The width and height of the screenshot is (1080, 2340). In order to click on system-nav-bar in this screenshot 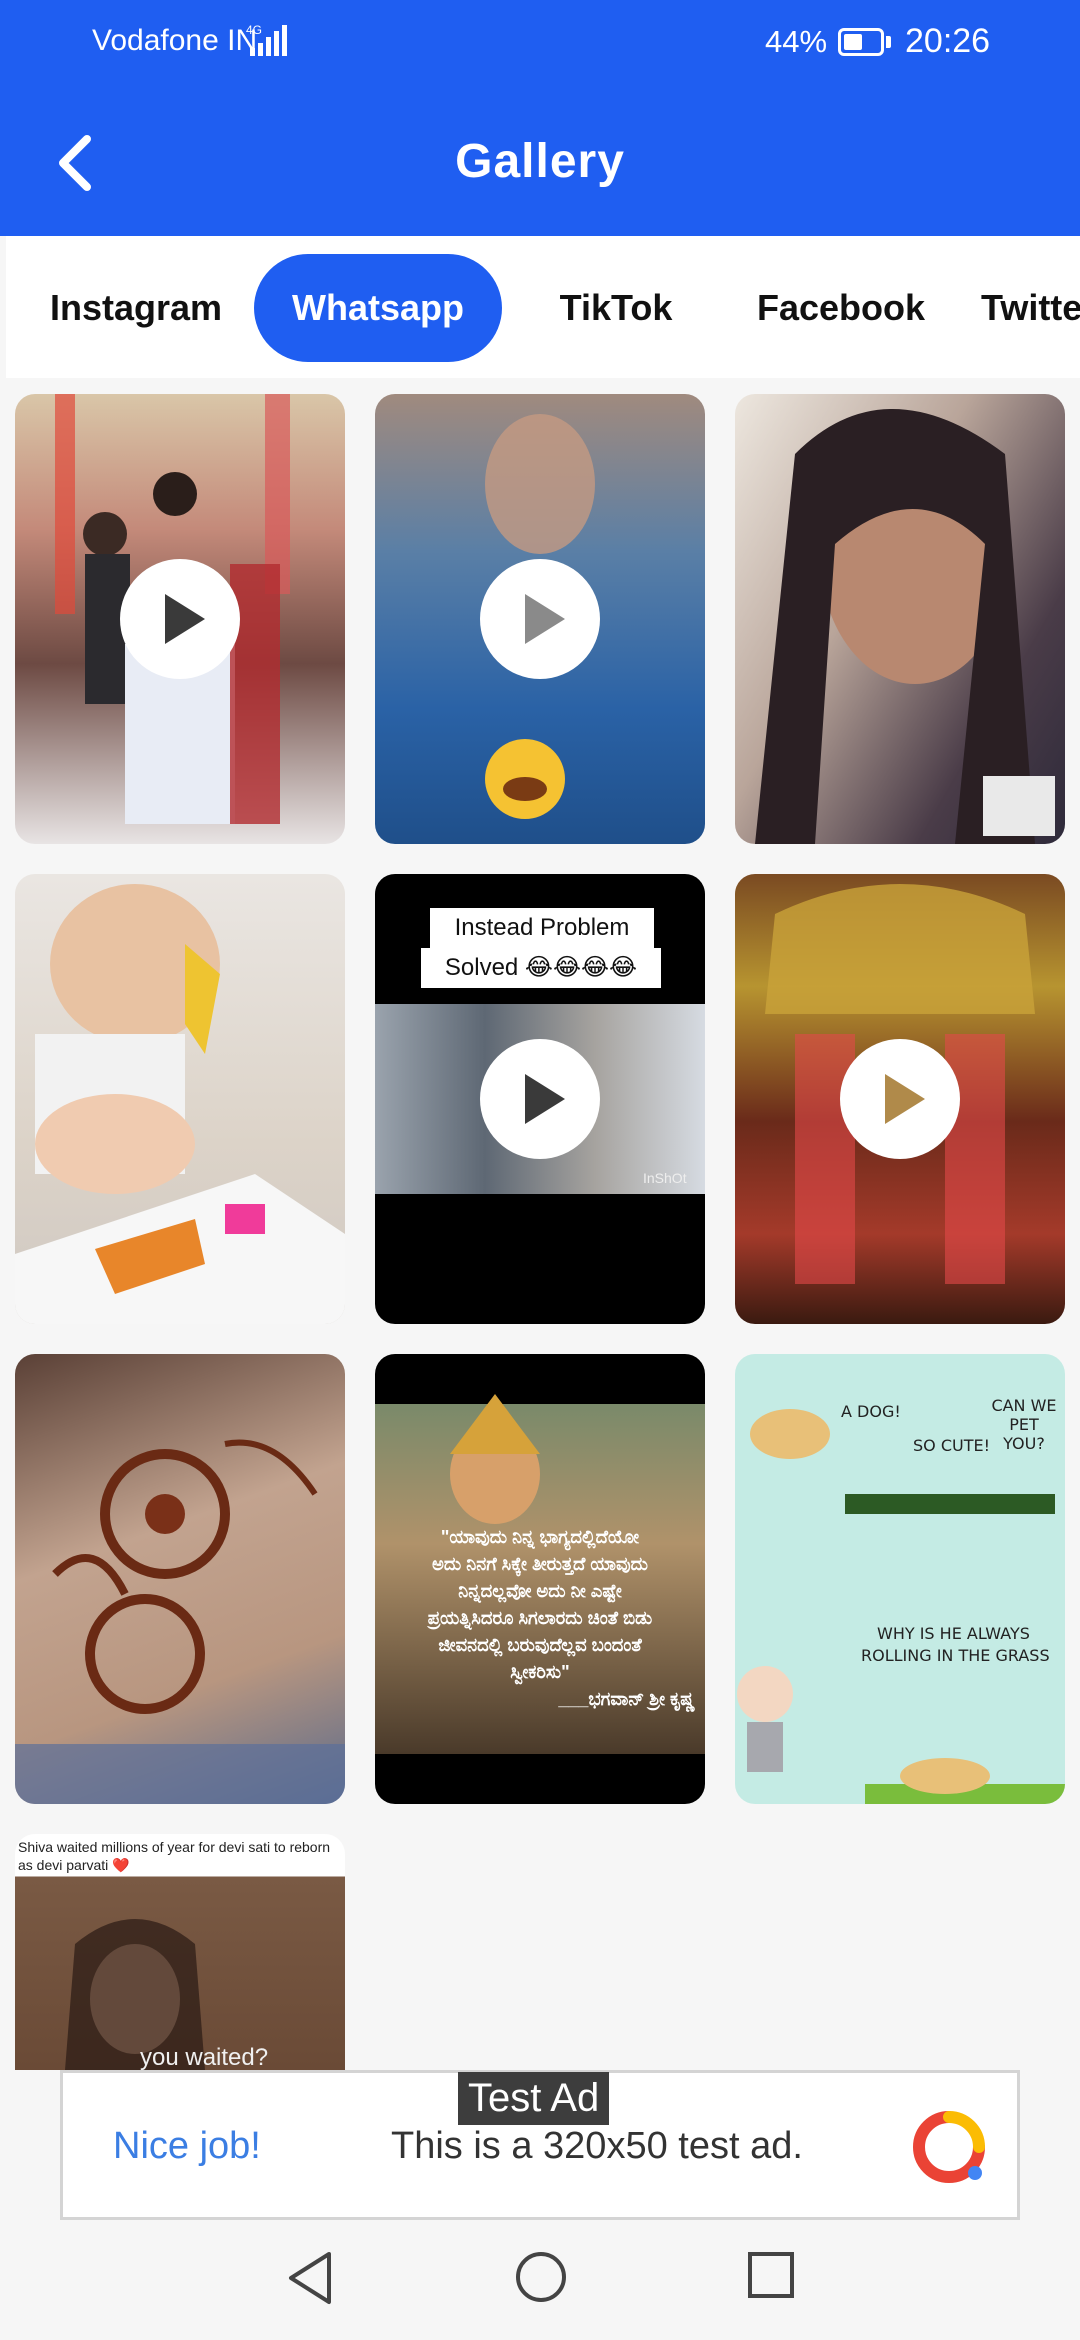, I will do `click(540, 2280)`.